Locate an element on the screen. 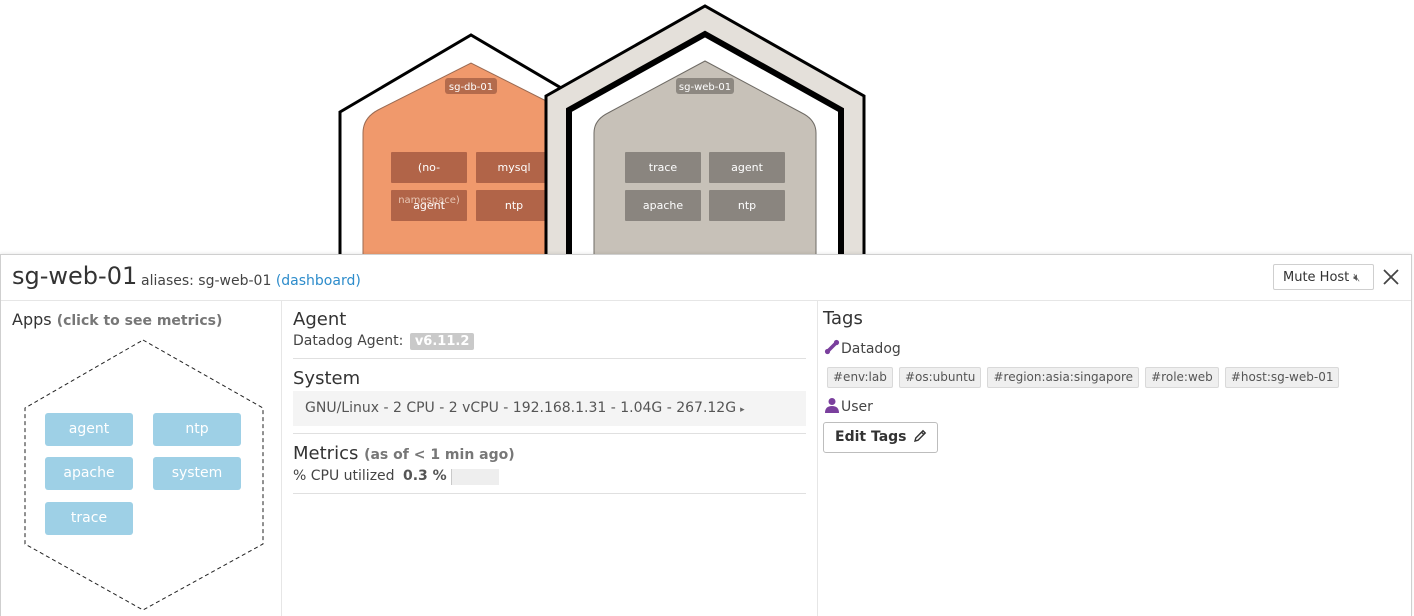  mute-host-button: Mute Host 🔇︎ is located at coordinates (1323, 277).